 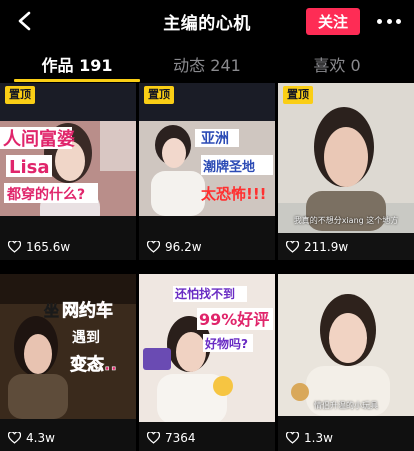 I want to click on caption-line: Lisa, so click(x=29, y=167).